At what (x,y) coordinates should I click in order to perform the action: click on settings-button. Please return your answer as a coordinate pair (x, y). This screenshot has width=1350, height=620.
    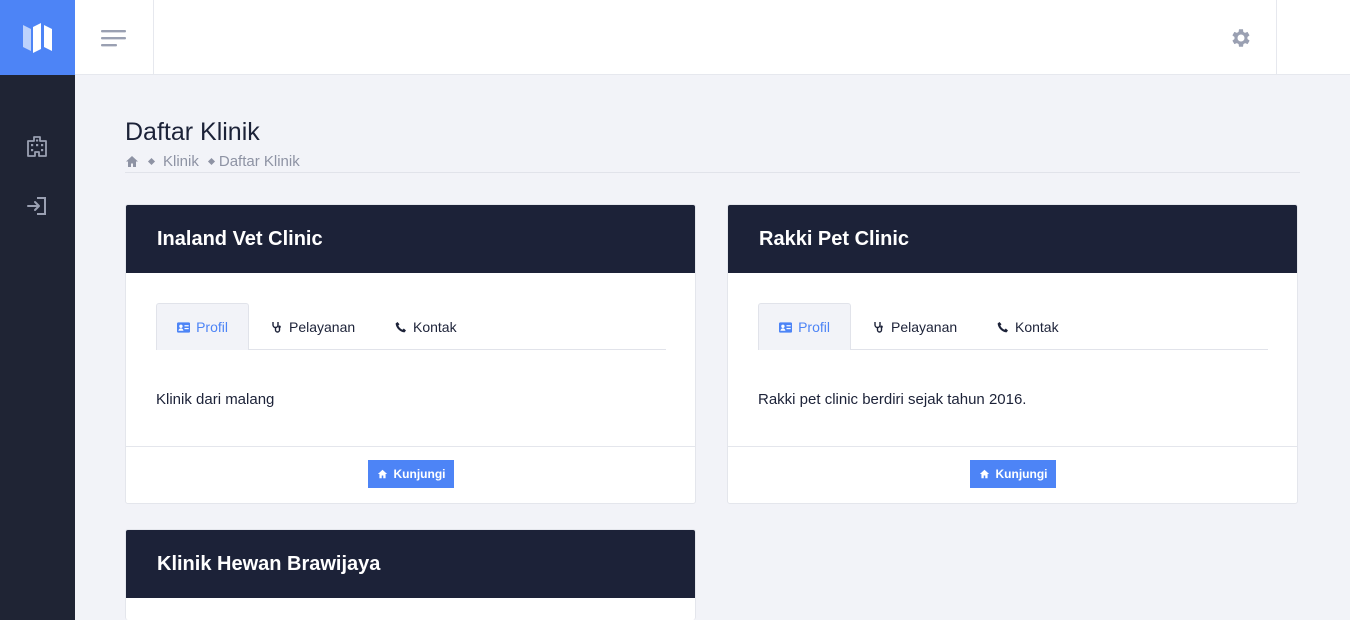
    Looking at the image, I should click on (1241, 38).